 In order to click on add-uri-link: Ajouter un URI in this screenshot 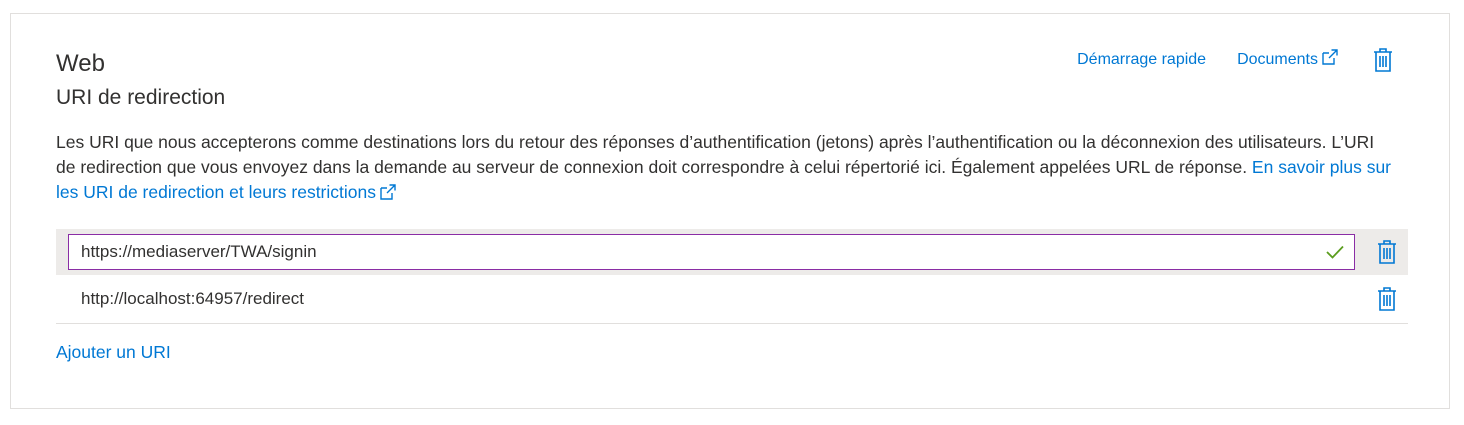, I will do `click(113, 352)`.